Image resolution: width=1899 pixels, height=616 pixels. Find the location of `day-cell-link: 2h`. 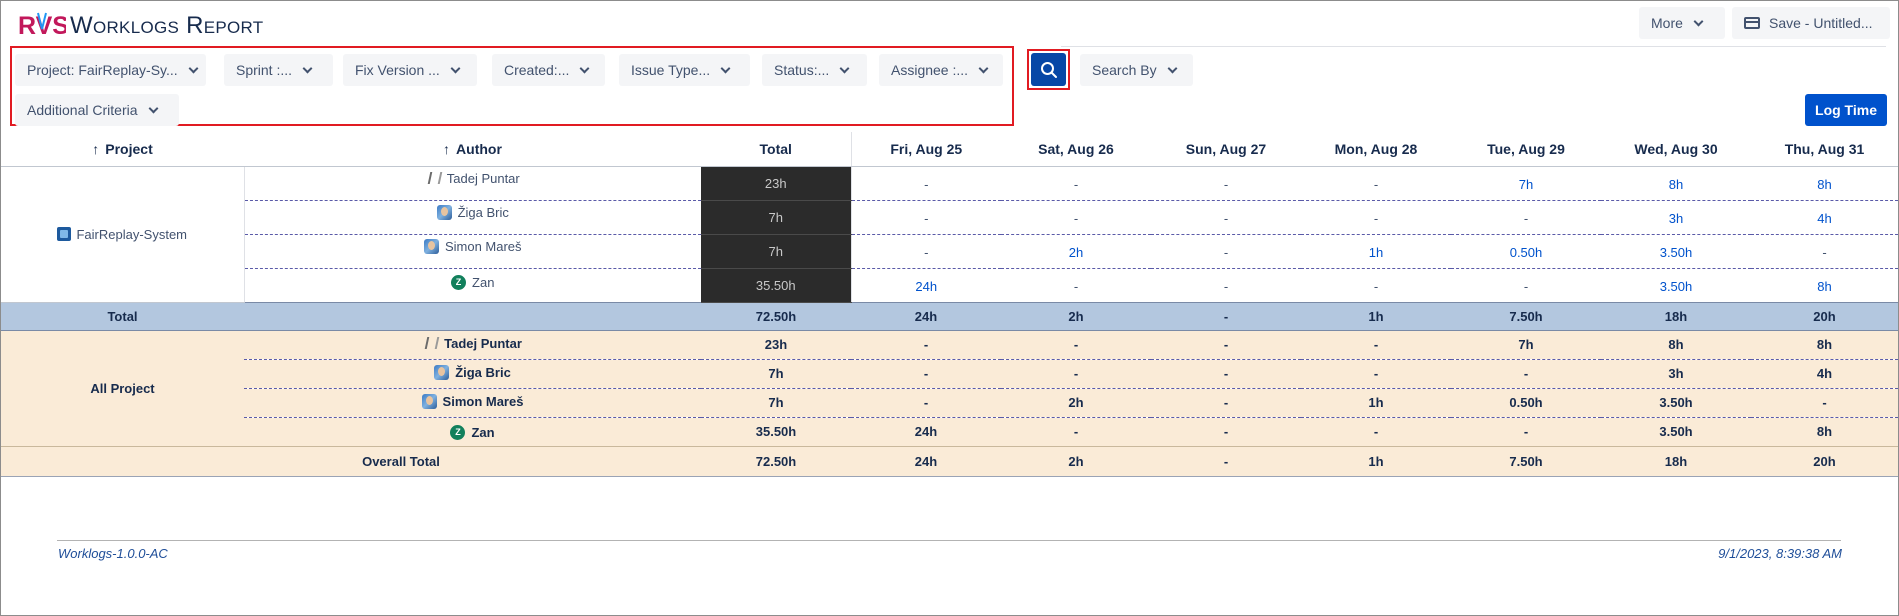

day-cell-link: 2h is located at coordinates (1076, 251).